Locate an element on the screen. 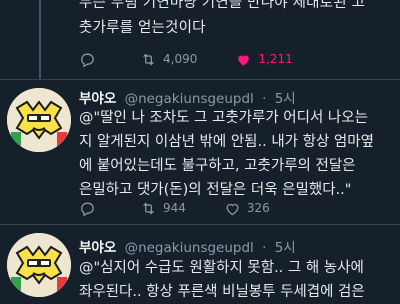 This screenshot has height=304, width=400. heart-filled-icon is located at coordinates (244, 60).